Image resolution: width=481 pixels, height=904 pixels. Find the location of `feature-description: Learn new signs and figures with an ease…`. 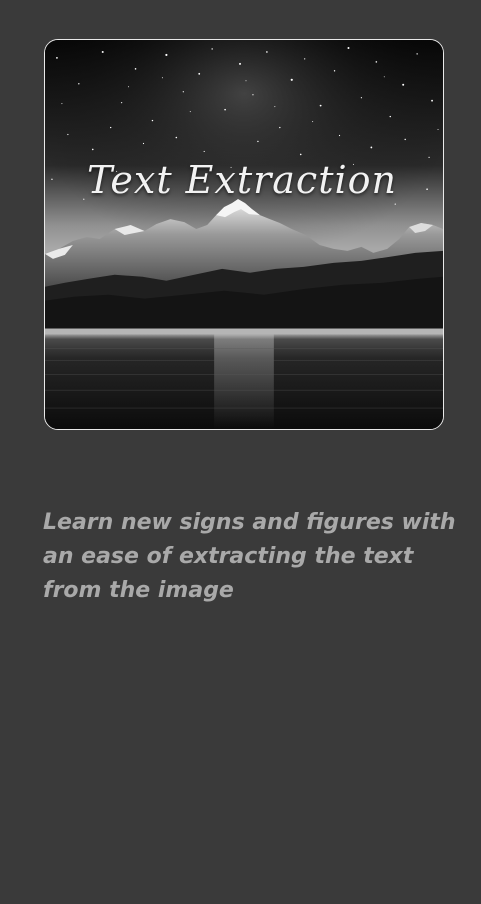

feature-description: Learn new signs and figures with an ease… is located at coordinates (249, 556).